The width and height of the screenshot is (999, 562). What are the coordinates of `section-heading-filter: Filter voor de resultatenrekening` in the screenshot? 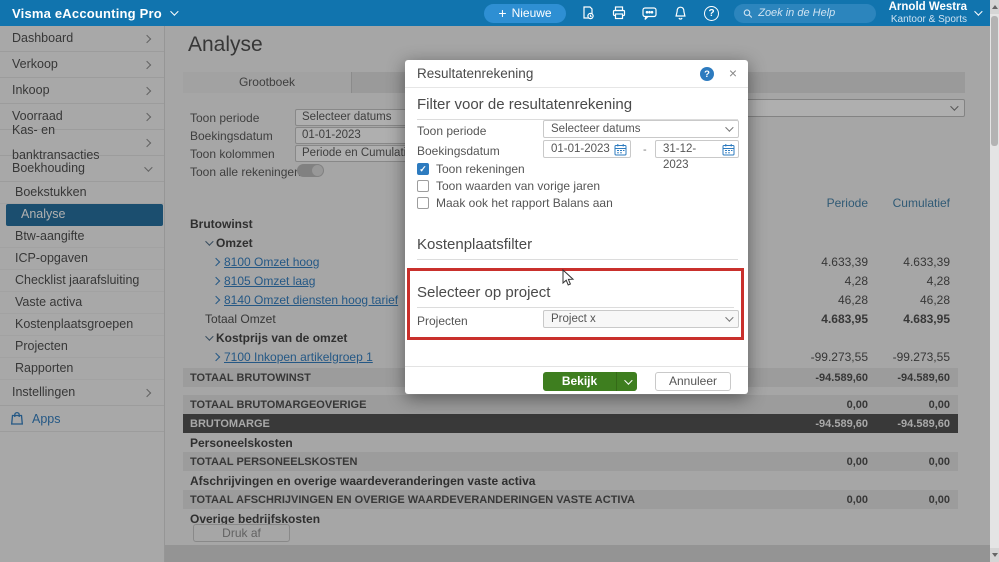 It's located at (577, 108).